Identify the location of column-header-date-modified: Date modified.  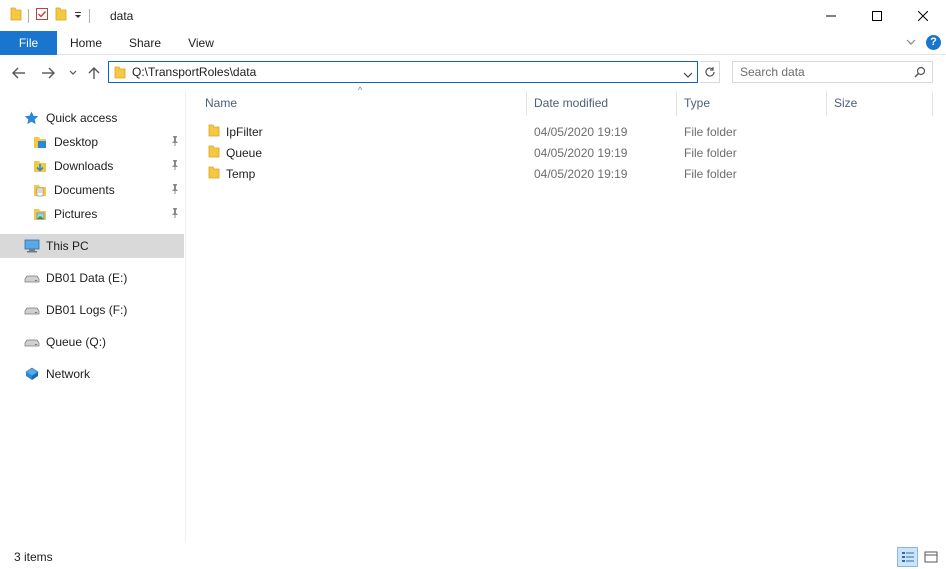
(571, 103).